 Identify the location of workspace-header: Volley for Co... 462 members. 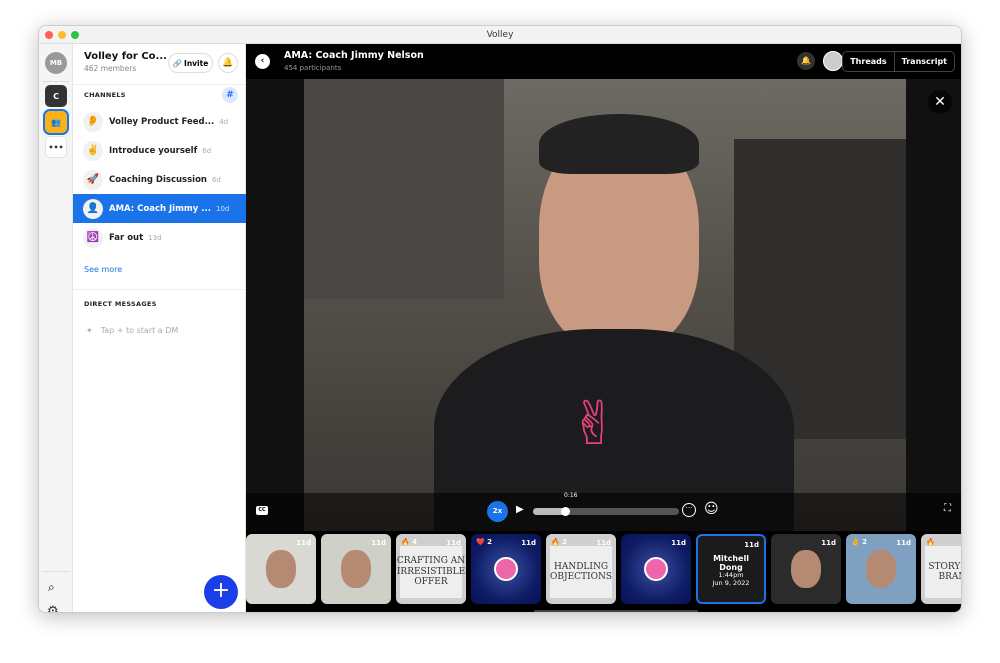
(125, 62).